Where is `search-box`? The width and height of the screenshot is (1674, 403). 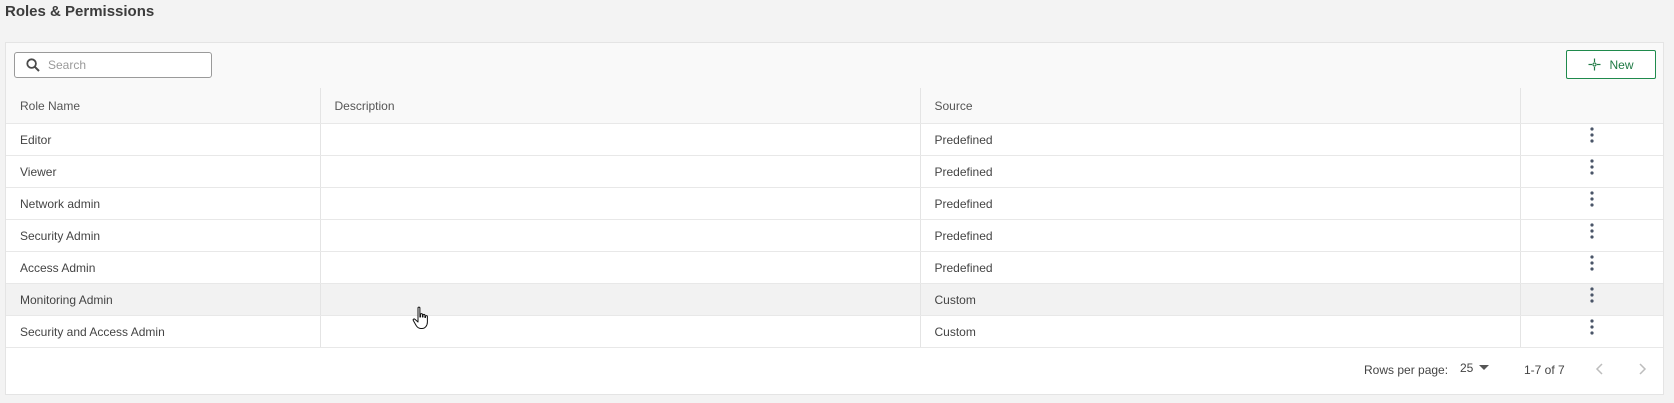 search-box is located at coordinates (113, 65).